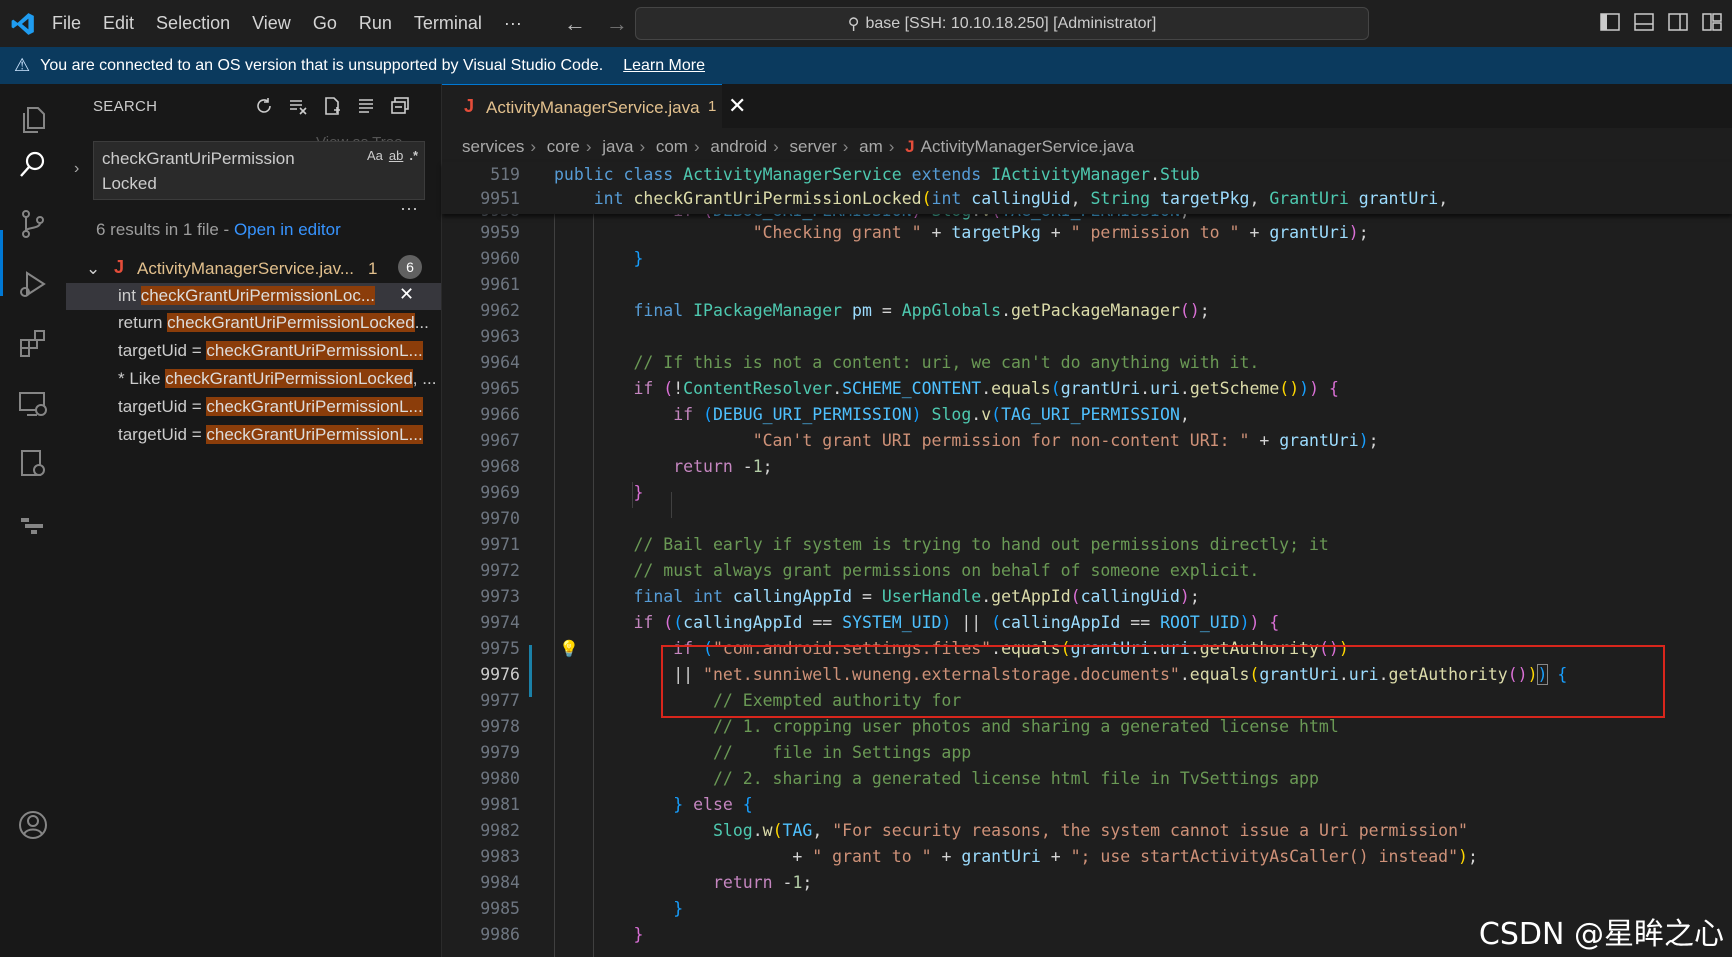  What do you see at coordinates (33, 344) in the screenshot?
I see `extensions-icon` at bounding box center [33, 344].